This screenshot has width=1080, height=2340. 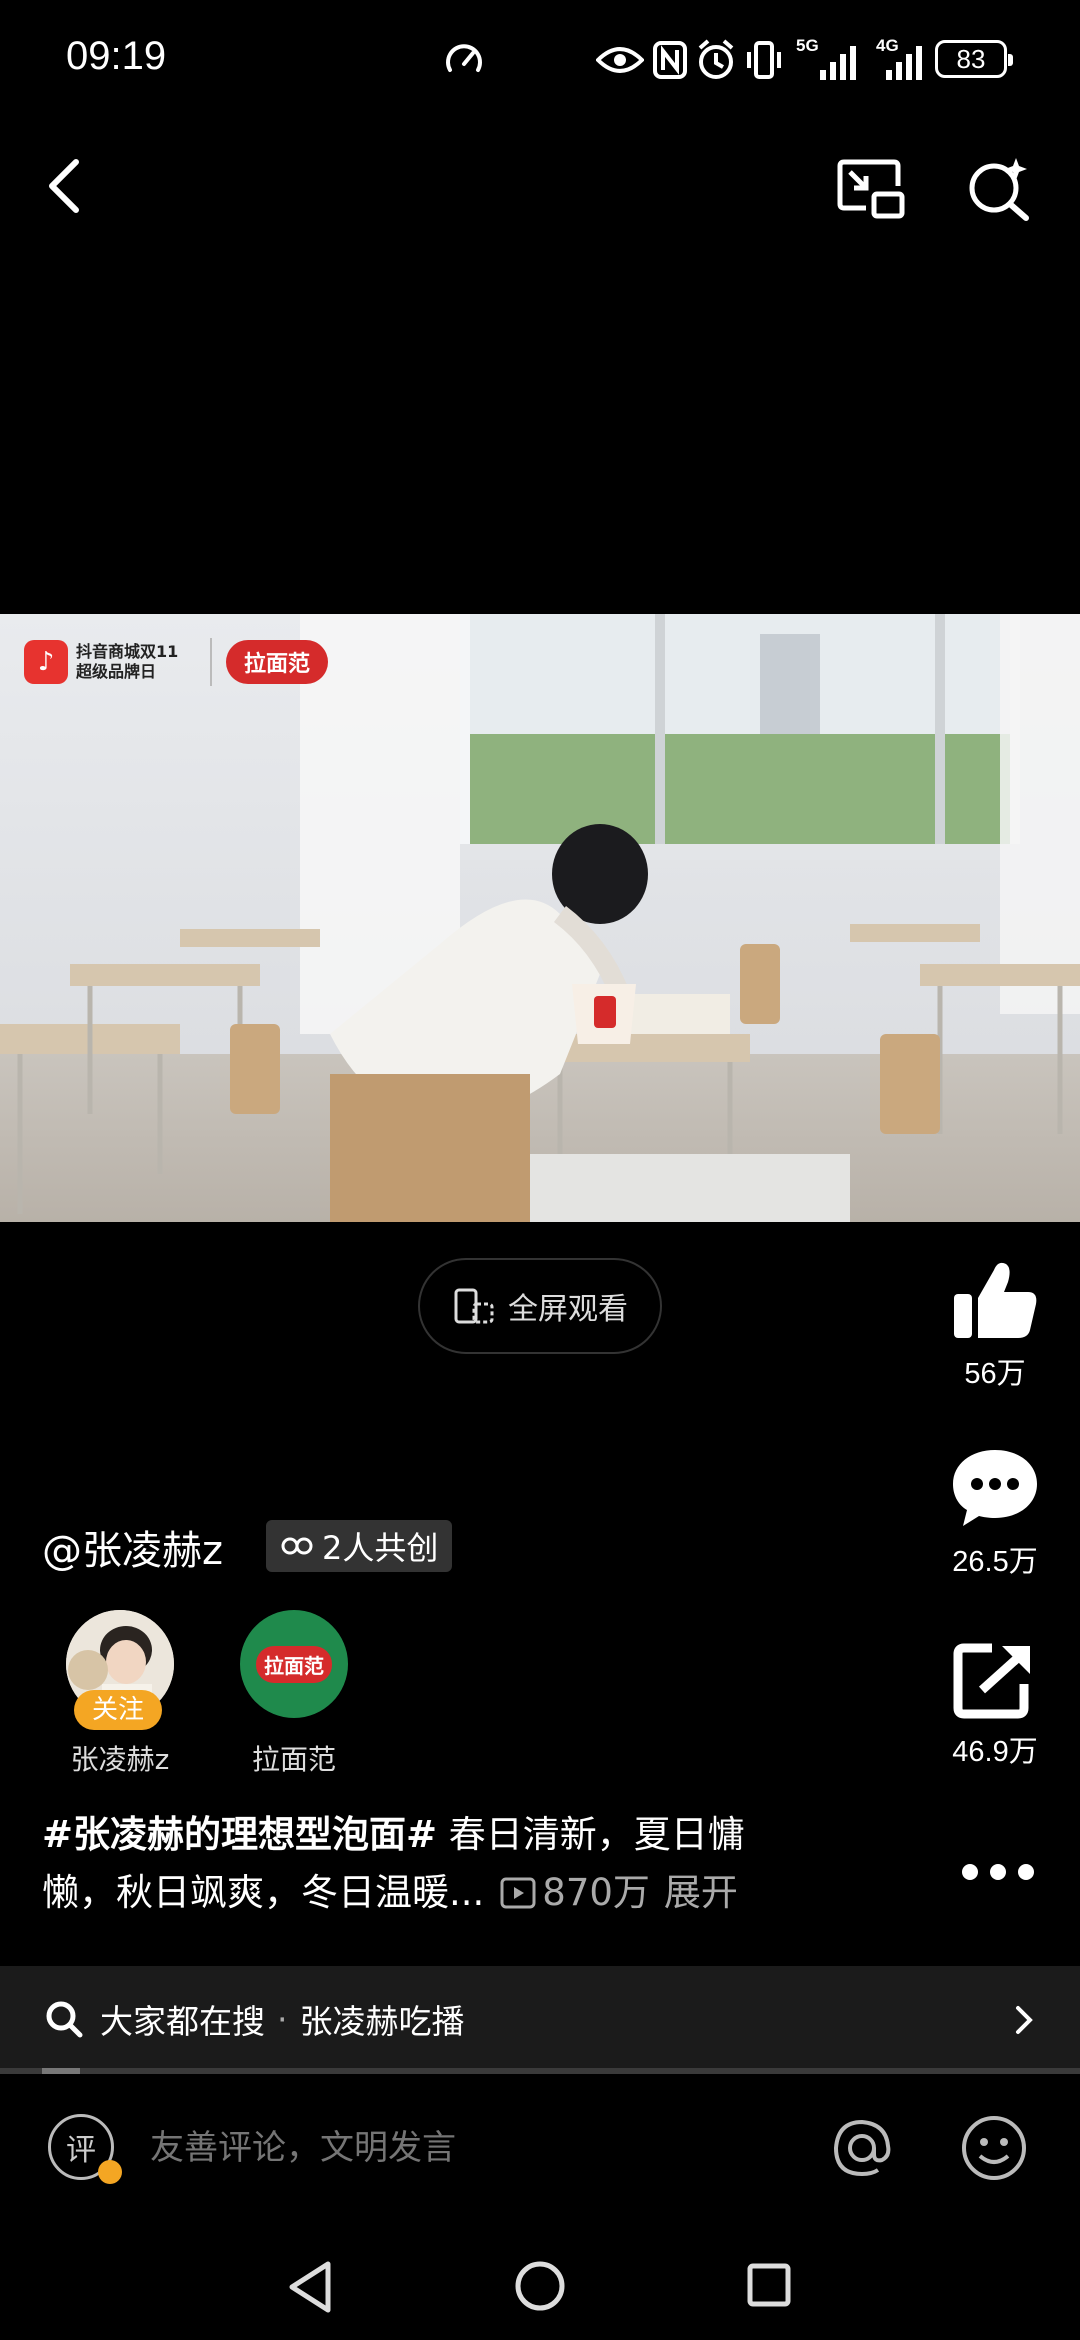 I want to click on fullscreen-label: 全屏观看, so click(x=568, y=1309).